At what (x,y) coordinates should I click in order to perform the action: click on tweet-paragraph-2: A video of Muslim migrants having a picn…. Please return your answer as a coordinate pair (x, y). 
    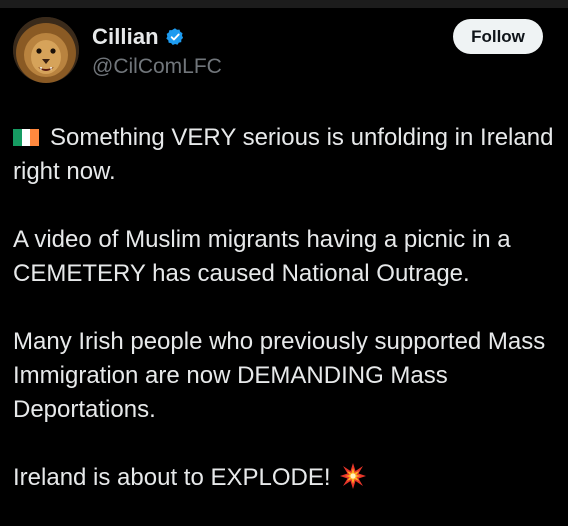
    Looking at the image, I should click on (262, 256).